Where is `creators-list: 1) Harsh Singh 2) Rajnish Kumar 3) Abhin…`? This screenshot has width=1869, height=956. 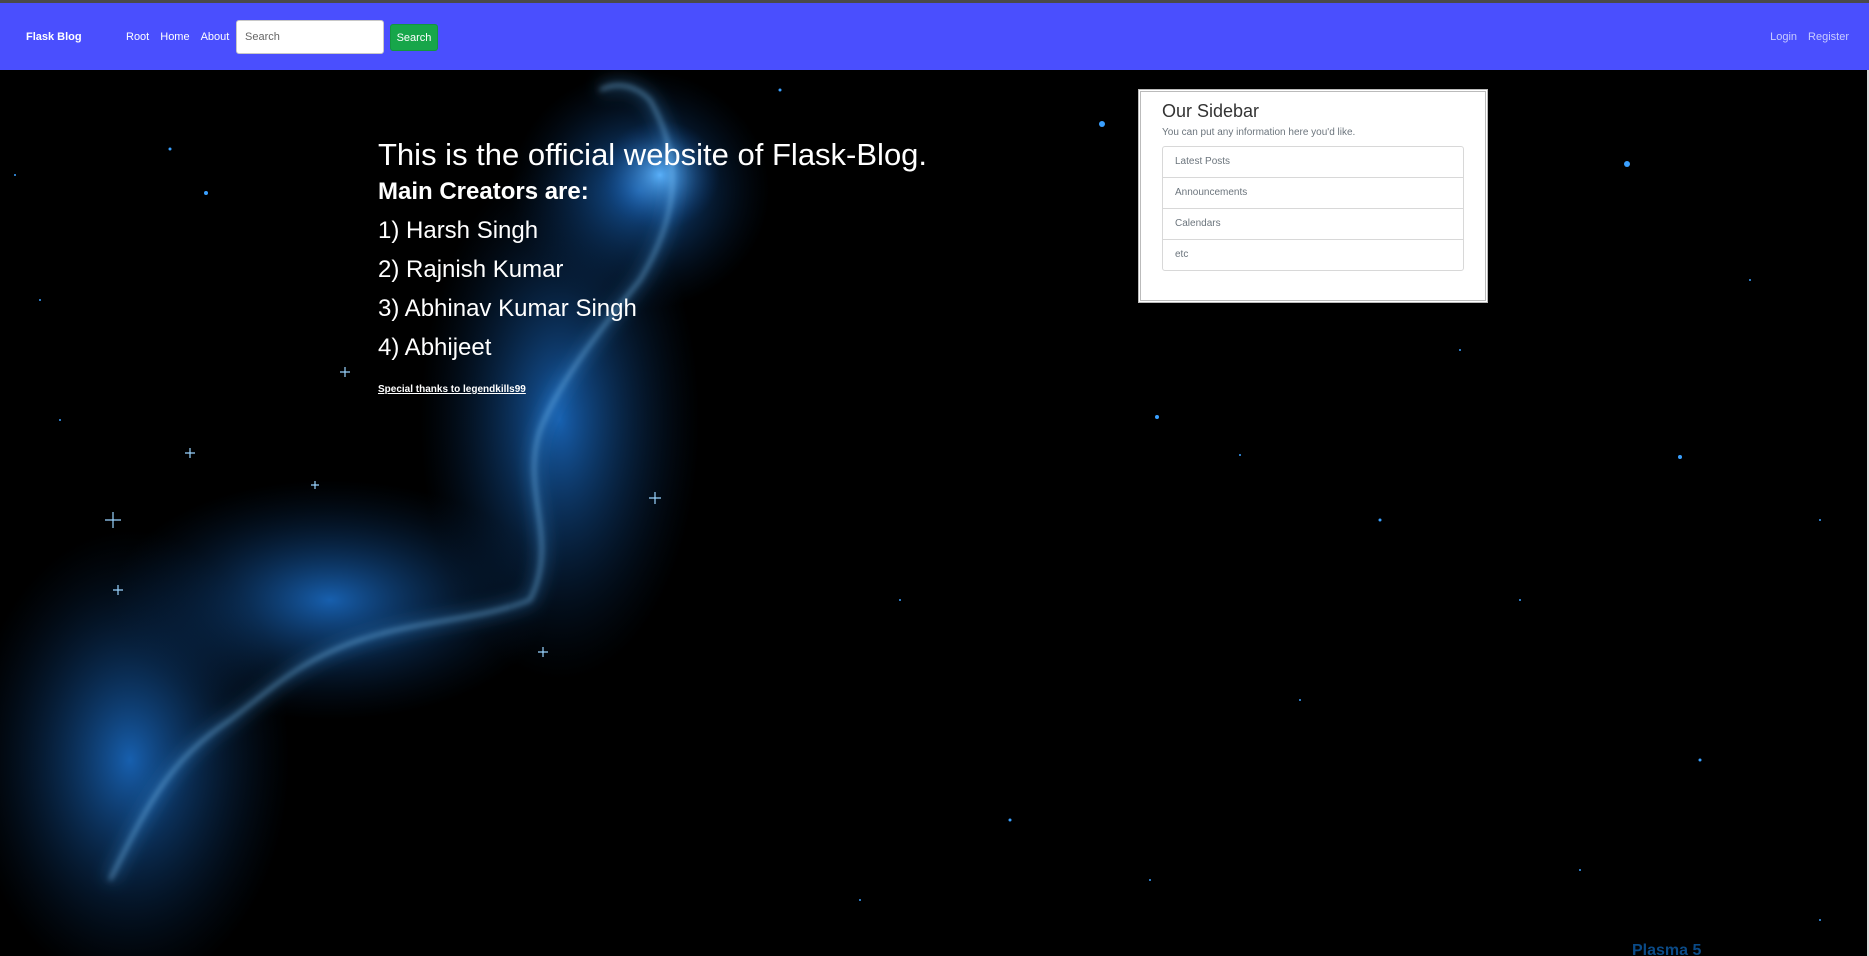 creators-list: 1) Harsh Singh 2) Rajnish Kumar 3) Abhin… is located at coordinates (728, 289).